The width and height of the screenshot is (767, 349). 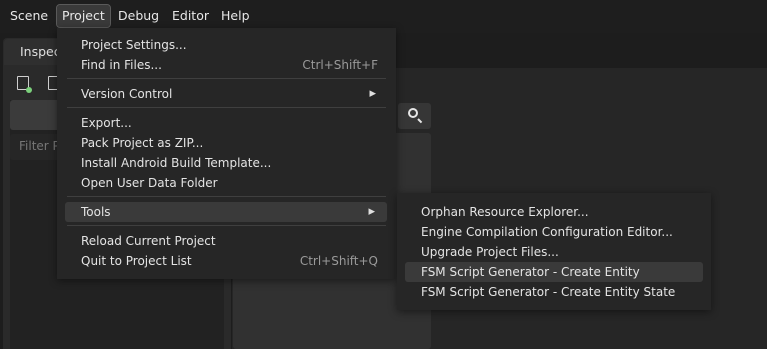 What do you see at coordinates (39, 146) in the screenshot?
I see `filter-placeholder: Filter P` at bounding box center [39, 146].